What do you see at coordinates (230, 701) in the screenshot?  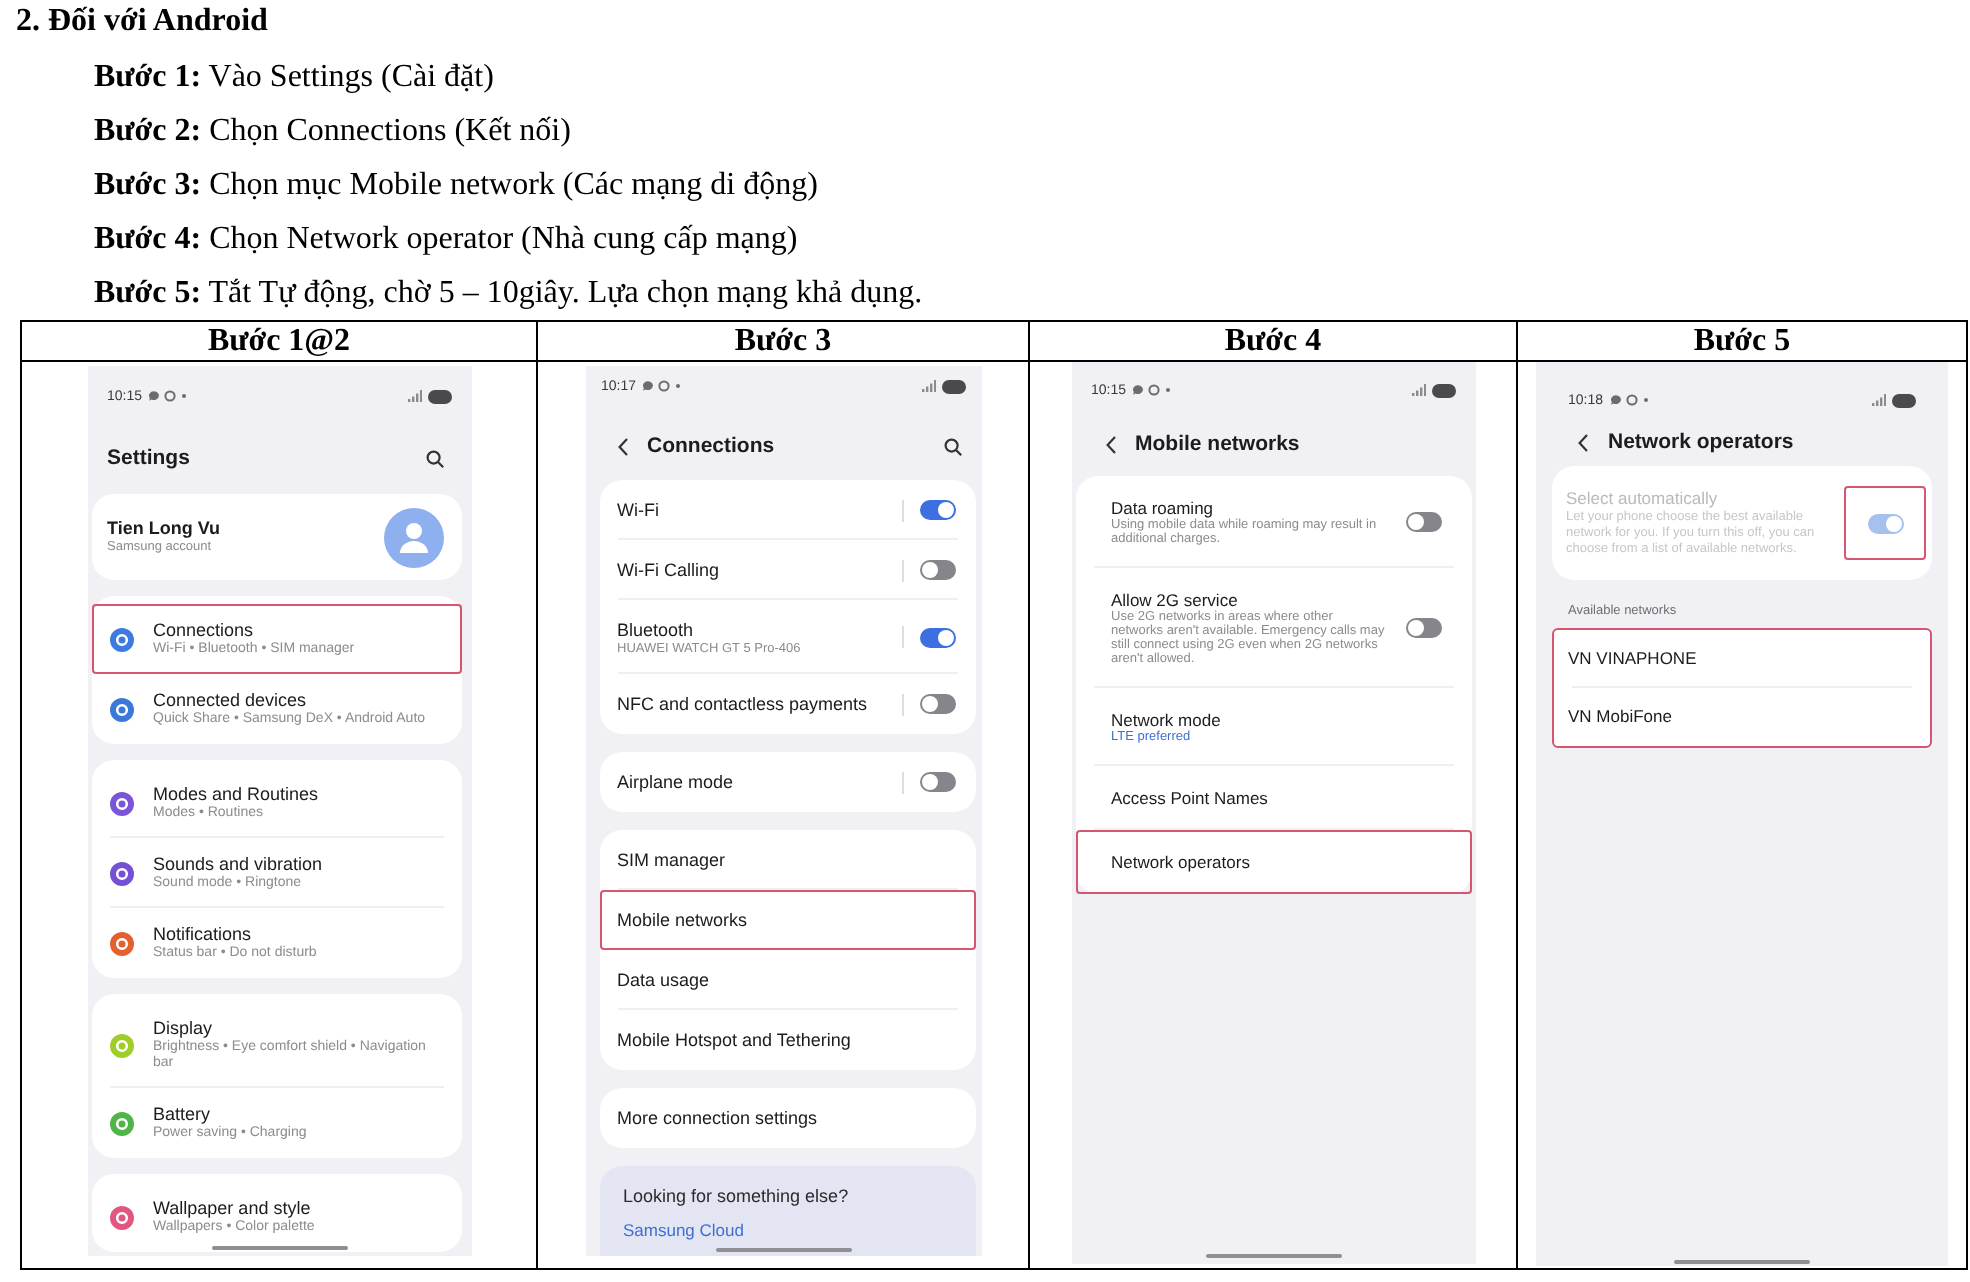 I see `setting-label: Connected devices` at bounding box center [230, 701].